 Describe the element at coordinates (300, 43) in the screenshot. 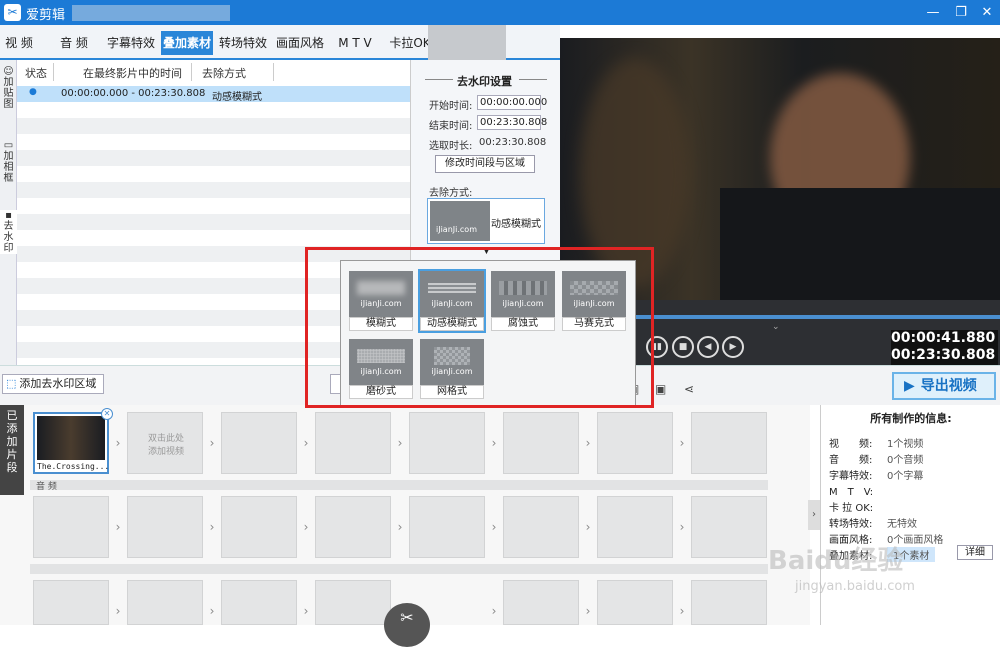

I see `tab-style: 画面风格` at that location.